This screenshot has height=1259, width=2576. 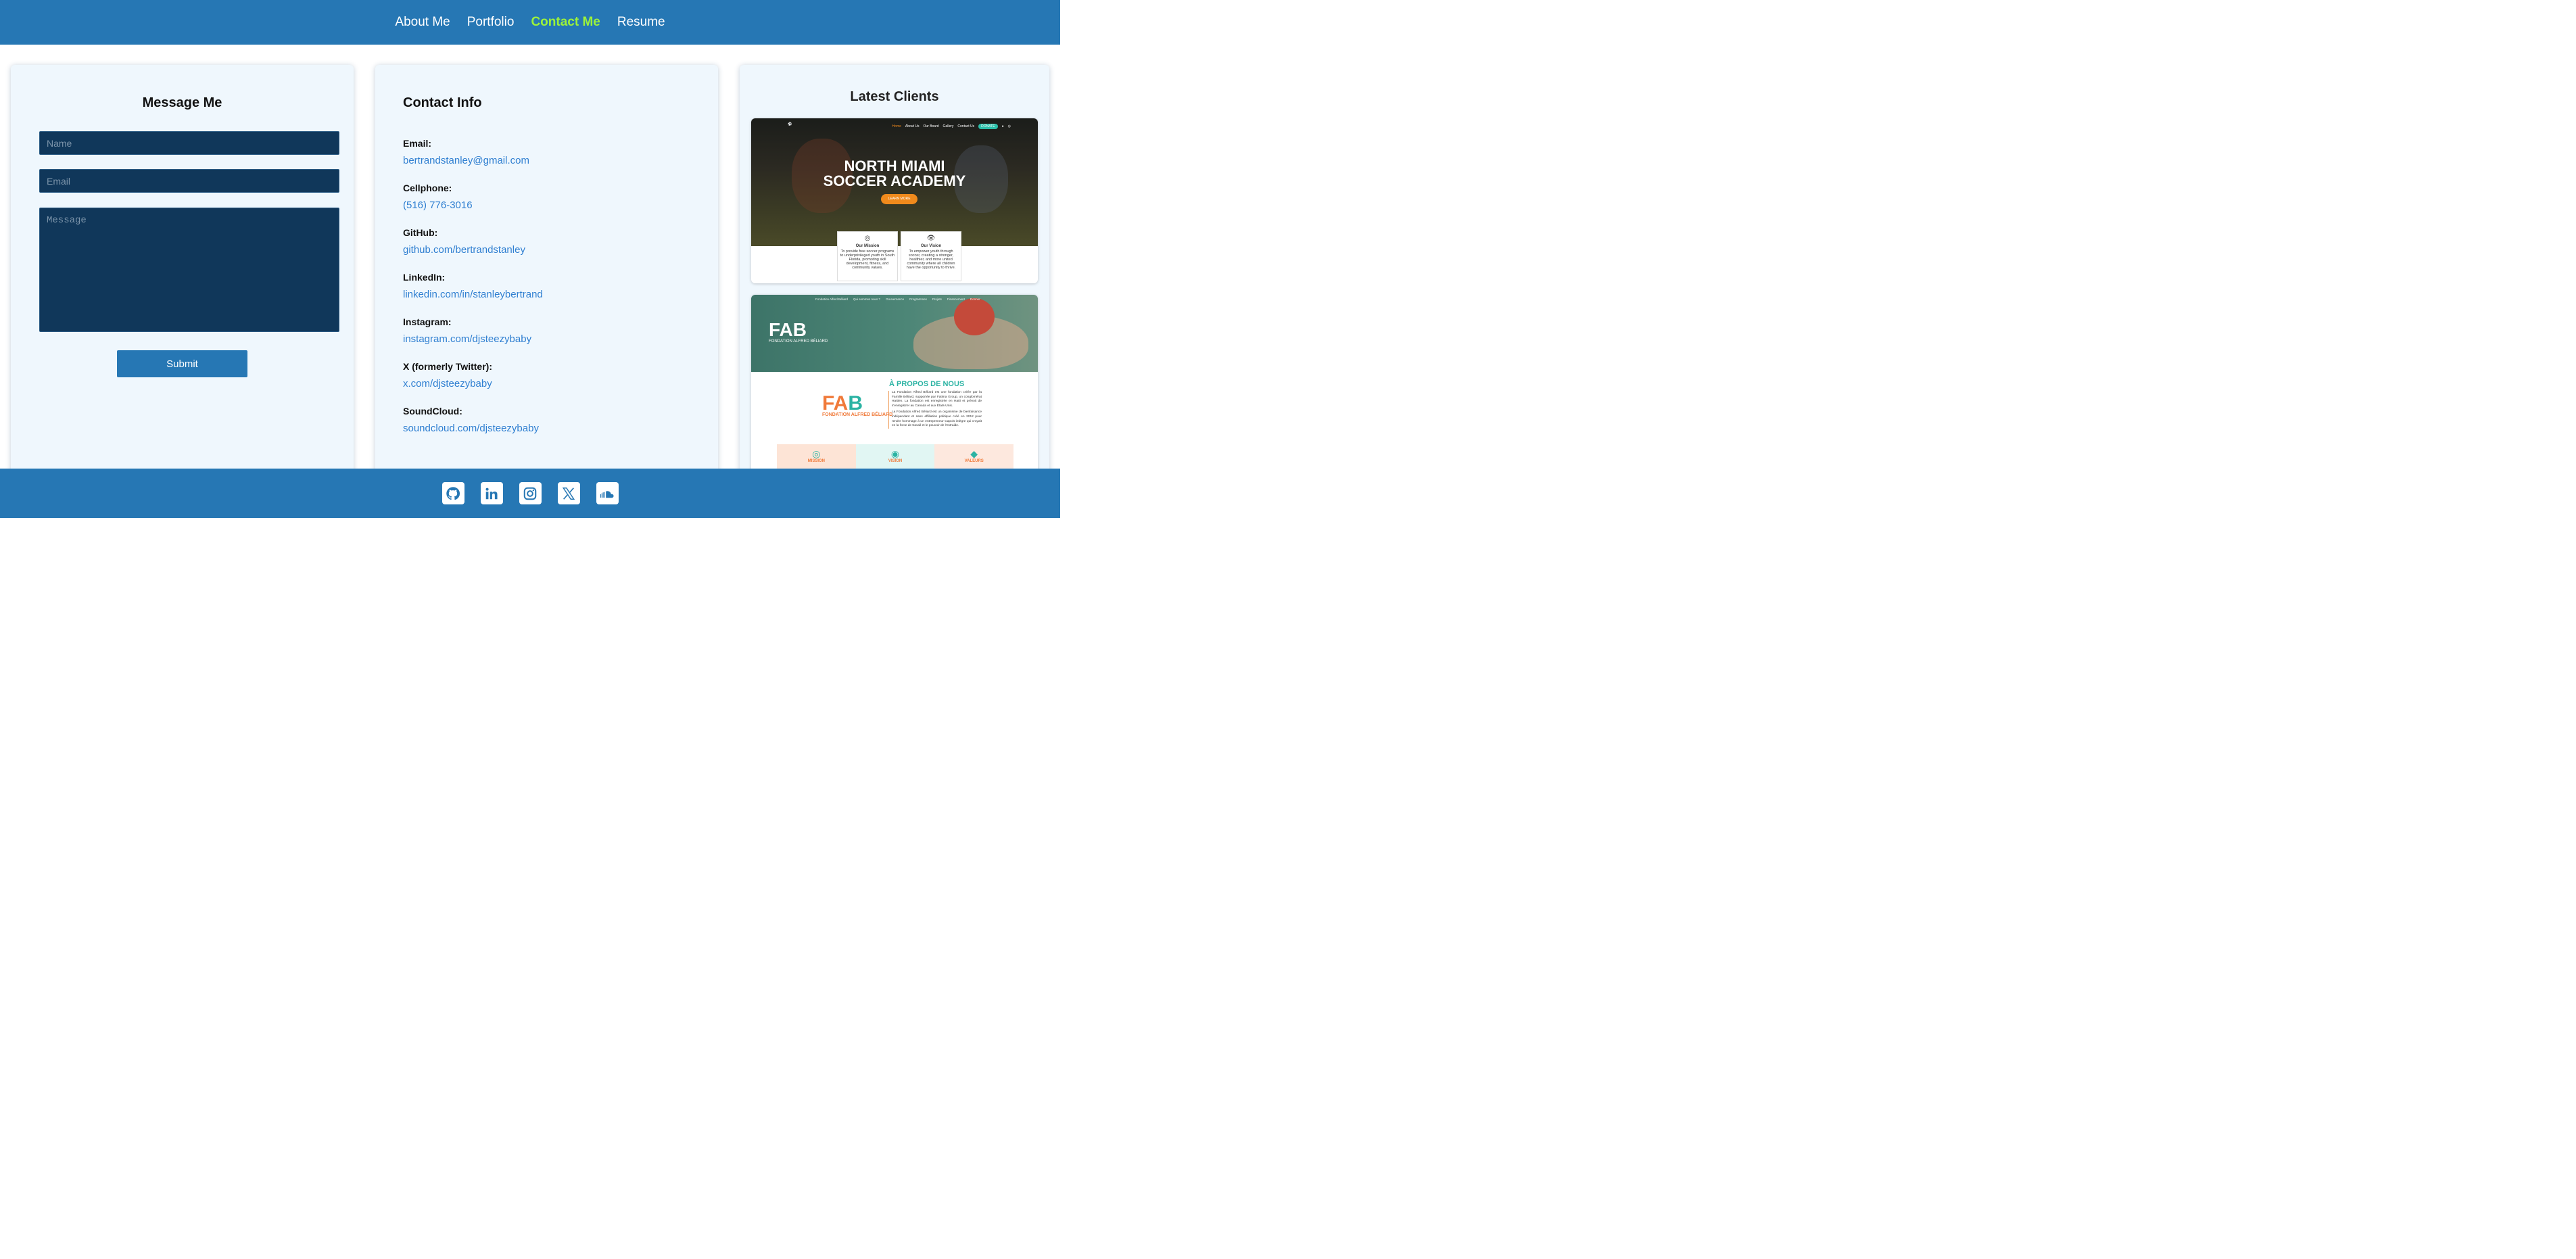 What do you see at coordinates (790, 124) in the screenshot?
I see `soccer-logo: ⚽` at bounding box center [790, 124].